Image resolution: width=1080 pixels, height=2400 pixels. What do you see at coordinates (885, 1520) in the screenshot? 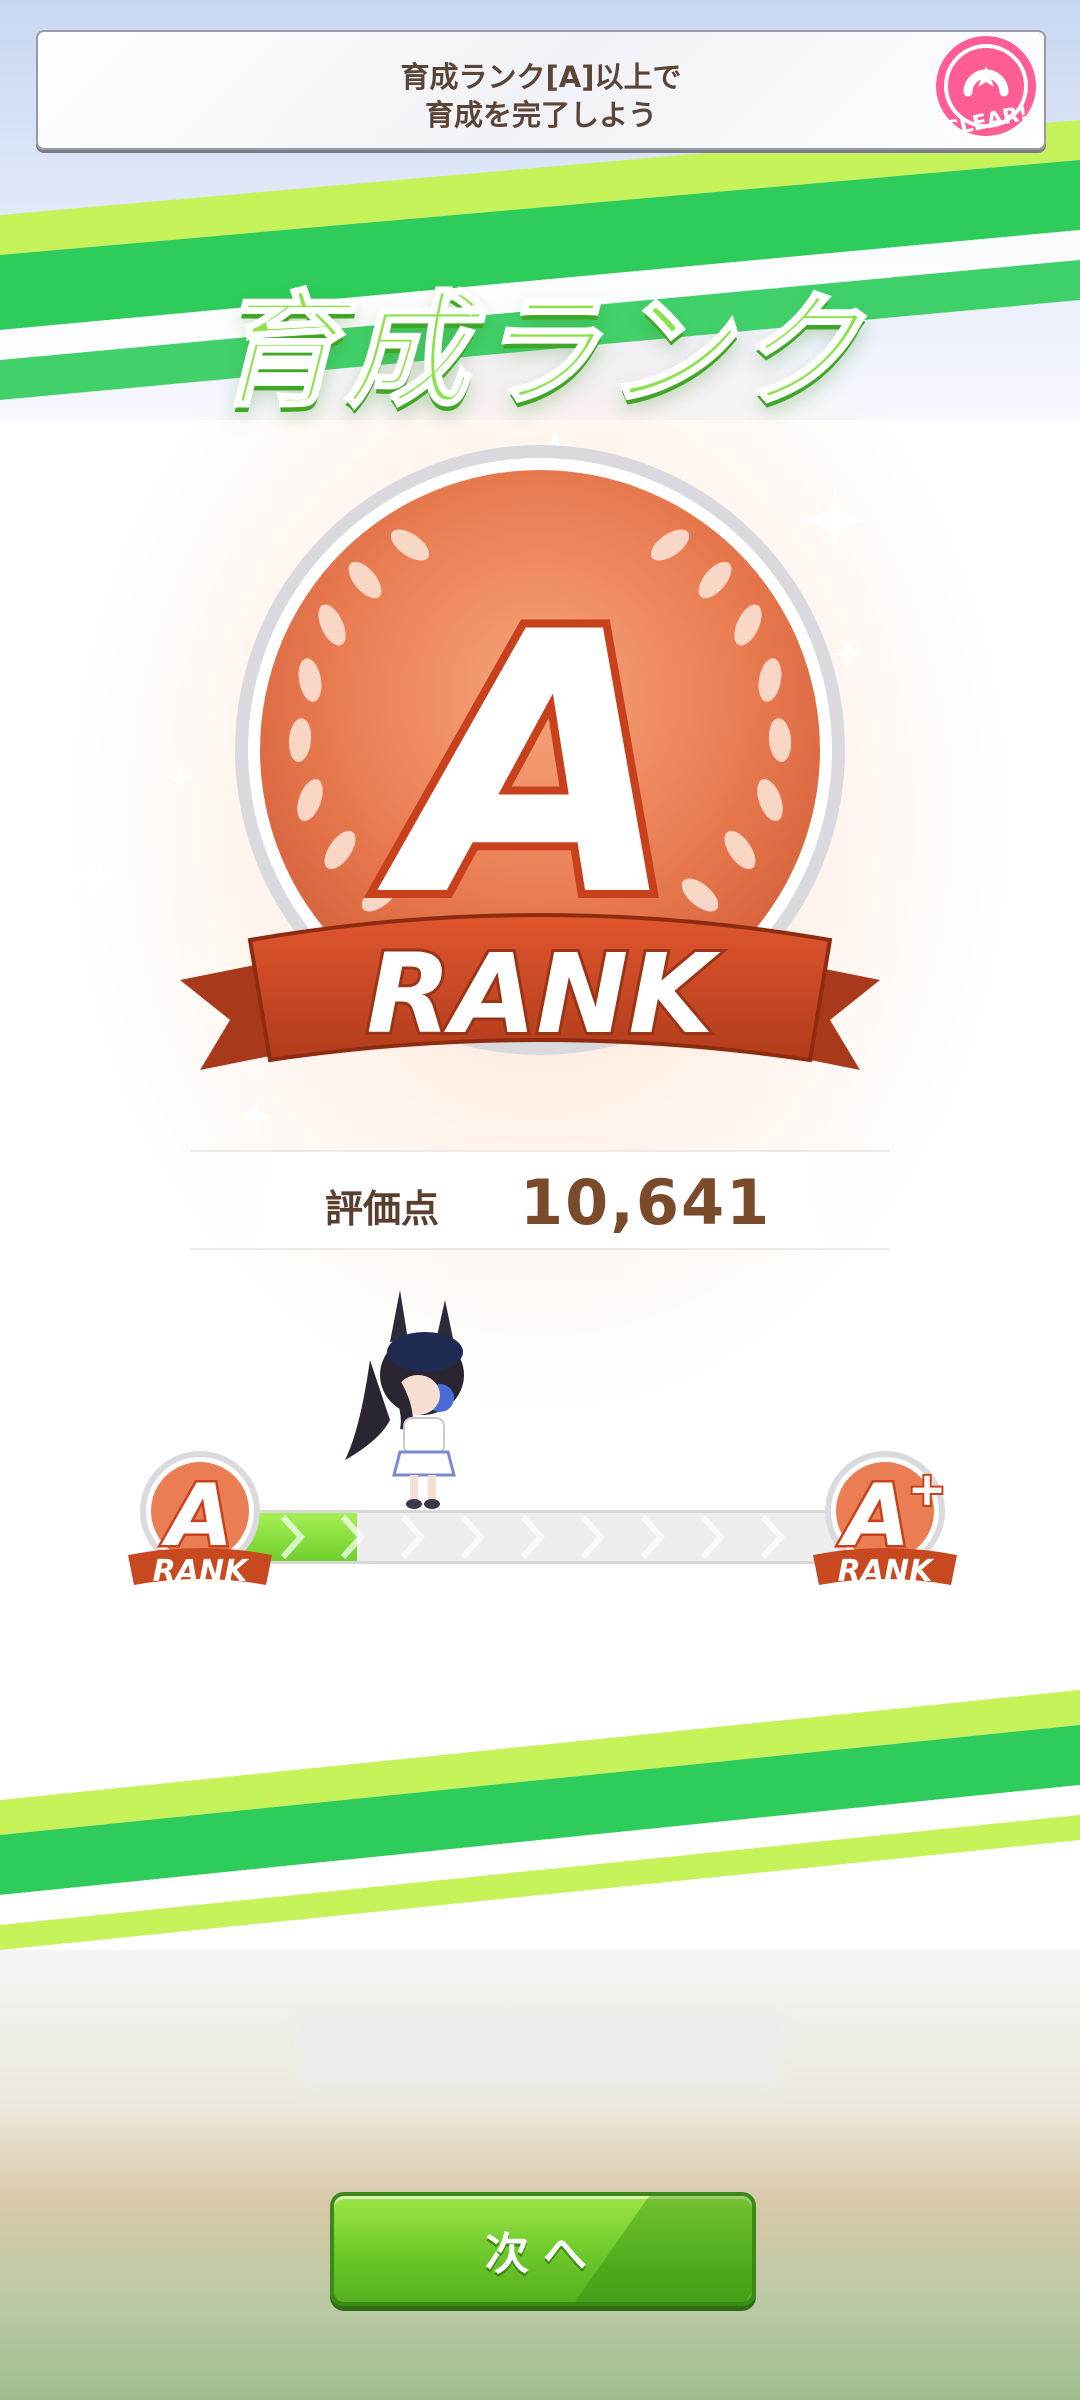
I see `next-rank-badge: A + RANK` at bounding box center [885, 1520].